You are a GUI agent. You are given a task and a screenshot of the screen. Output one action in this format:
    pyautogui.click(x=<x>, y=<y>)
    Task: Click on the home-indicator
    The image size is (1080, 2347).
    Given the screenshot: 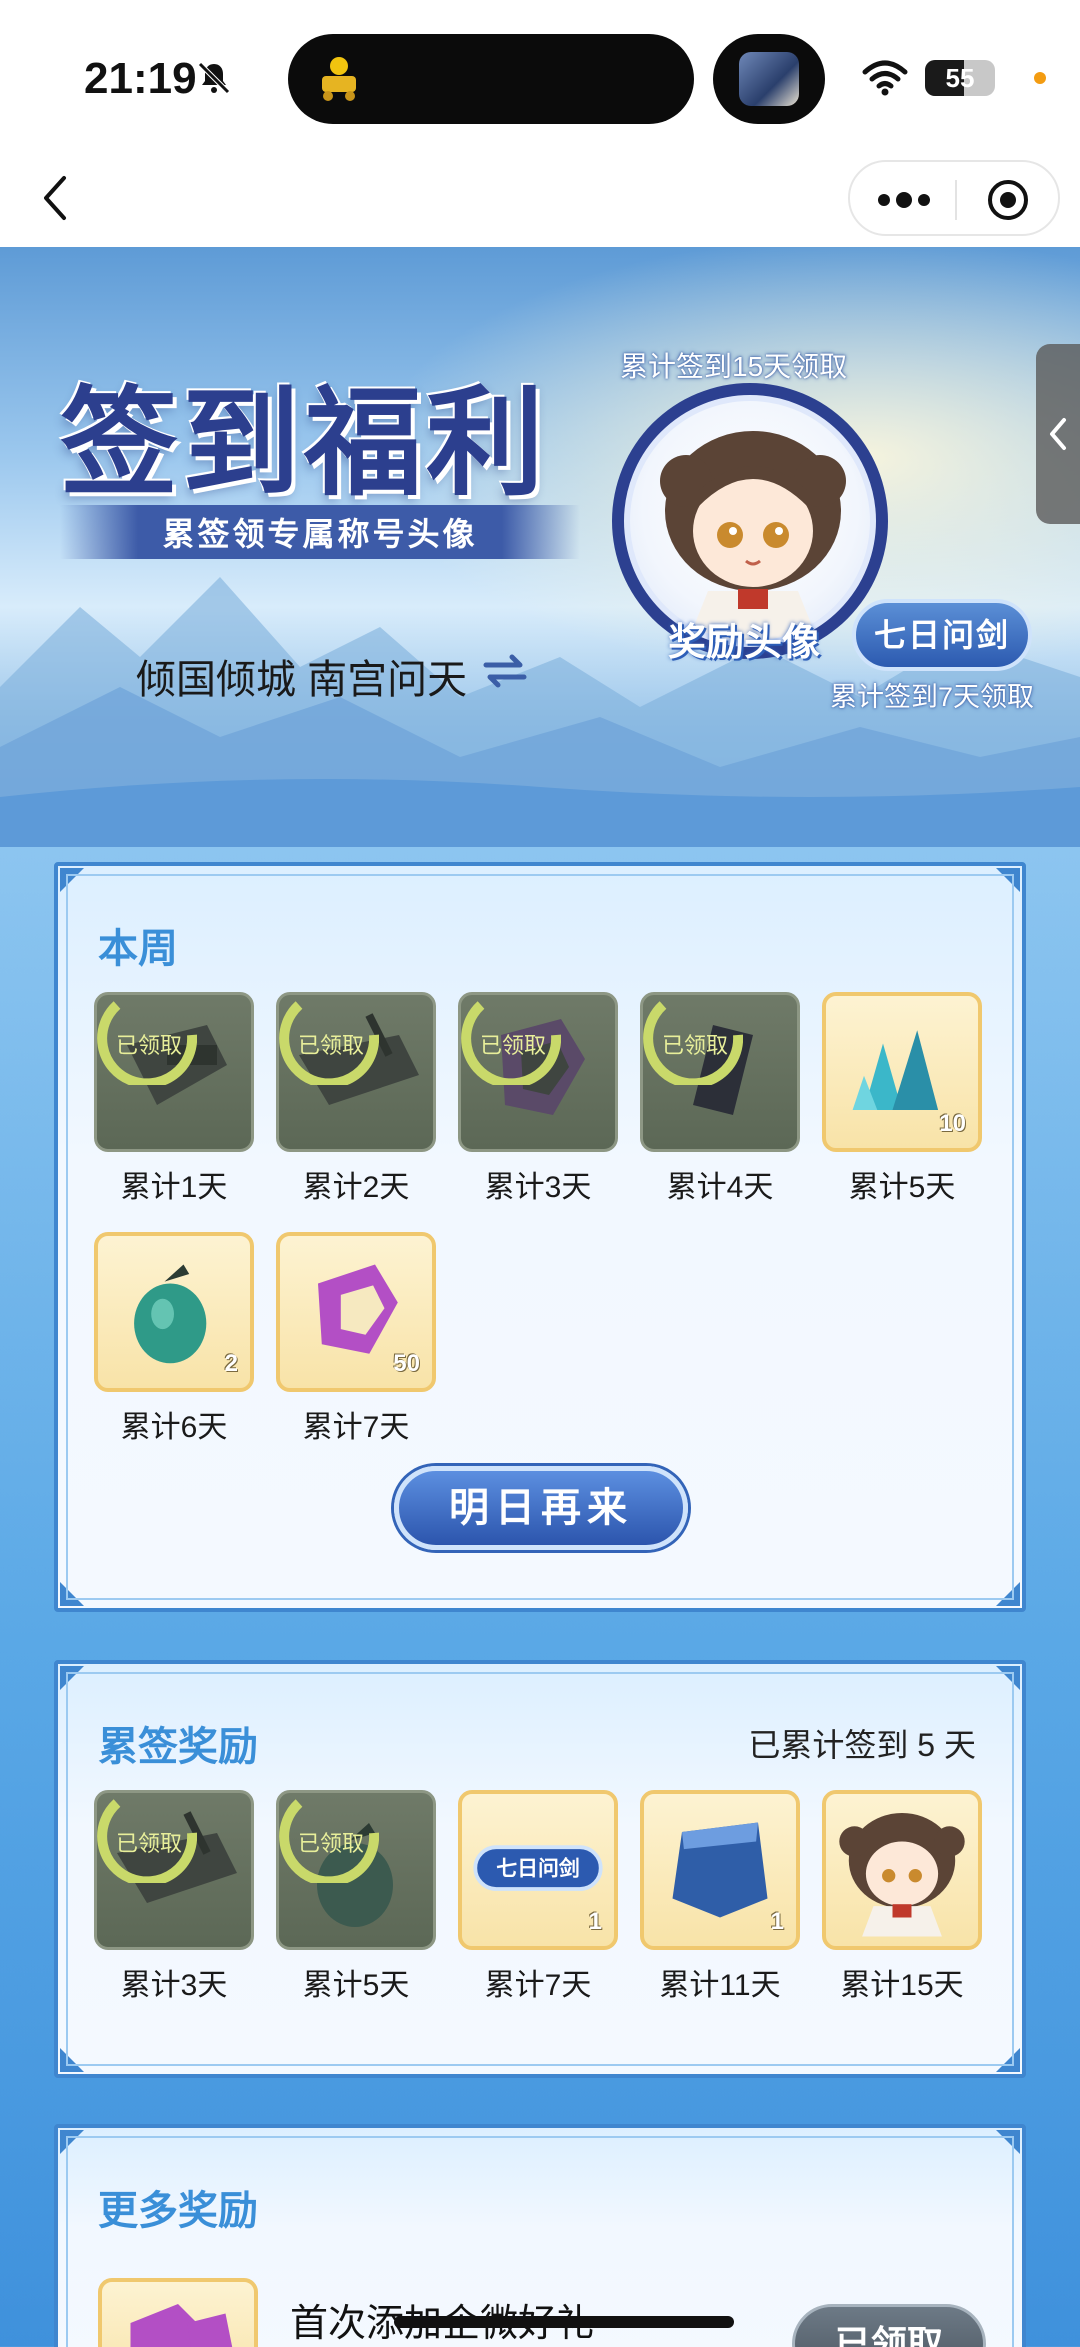 What is the action you would take?
    pyautogui.click(x=564, y=2322)
    